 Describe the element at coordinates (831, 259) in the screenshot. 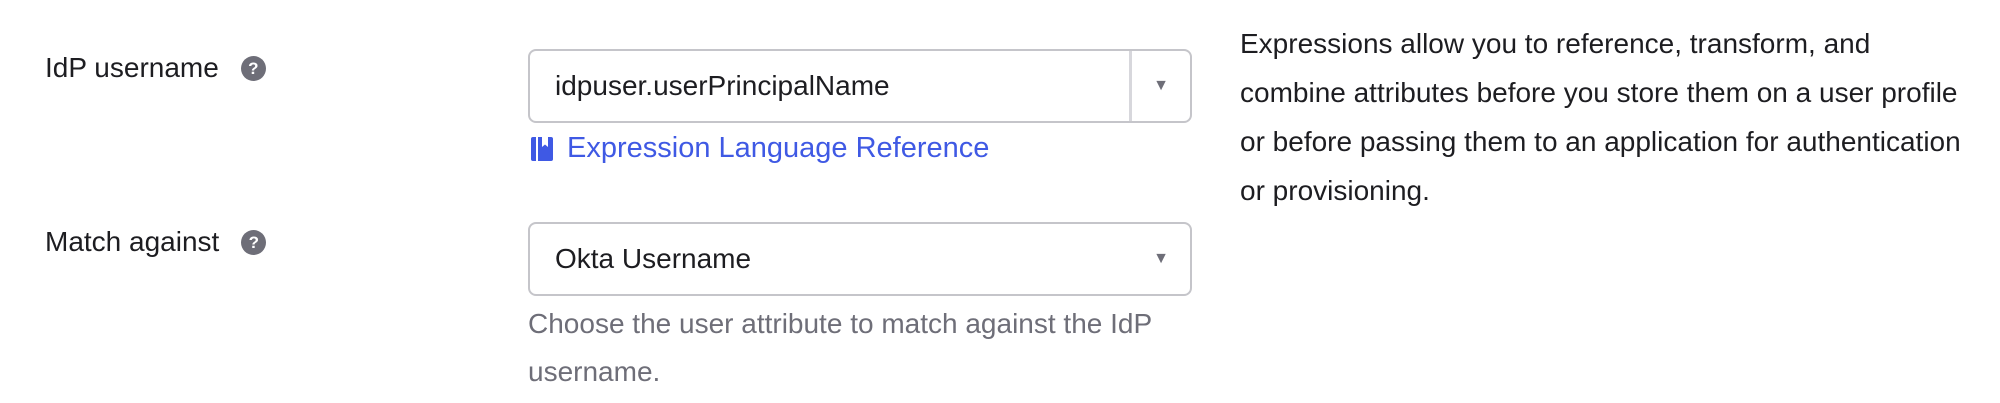

I see `match-against-selected-value: Okta Username` at that location.